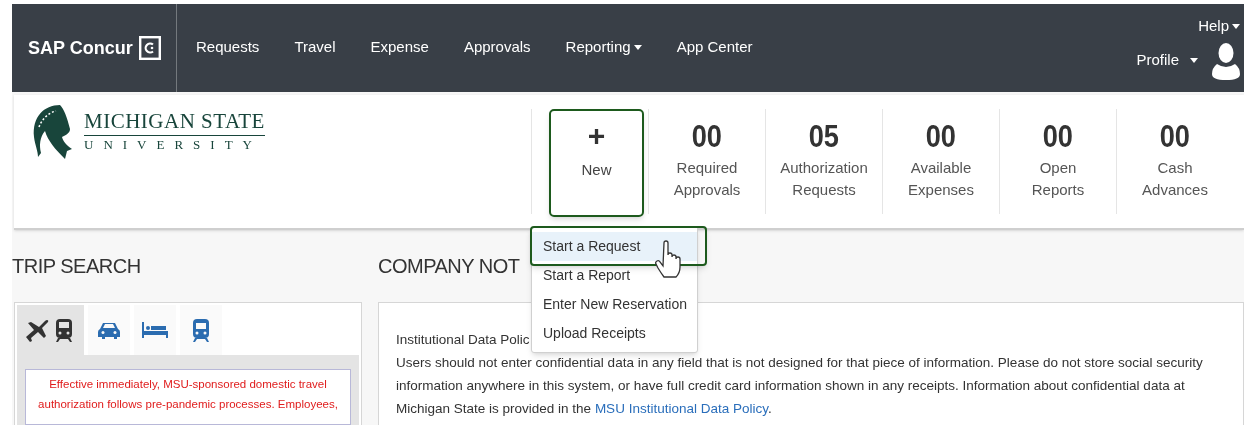 This screenshot has width=1244, height=425. I want to click on policy-link: MSU Institutional Data Policy, so click(681, 408).